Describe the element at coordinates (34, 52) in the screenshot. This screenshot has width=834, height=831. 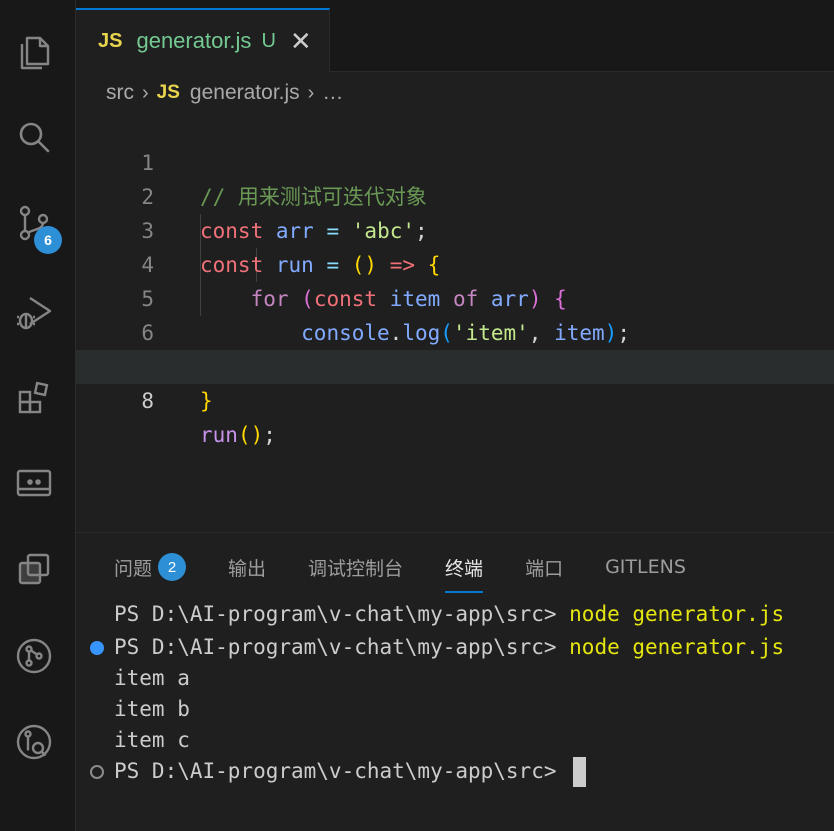
I see `explorer-icon` at that location.